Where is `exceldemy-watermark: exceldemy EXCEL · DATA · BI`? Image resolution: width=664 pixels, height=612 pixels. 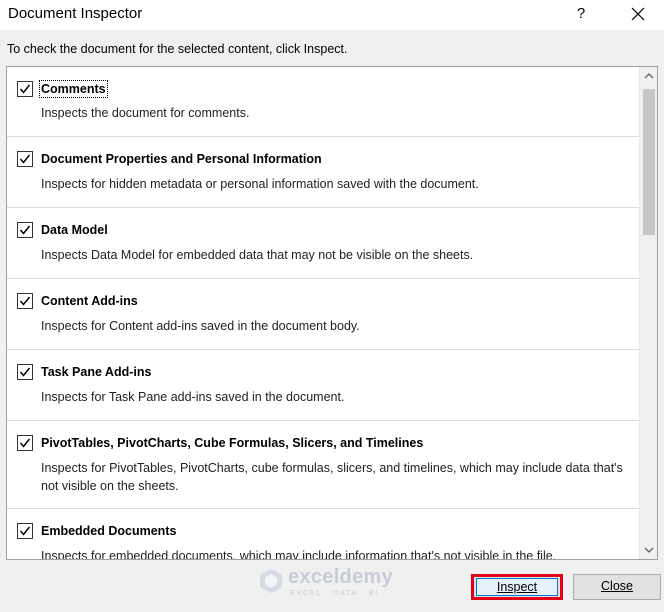
exceldemy-watermark: exceldemy EXCEL · DATA · BI is located at coordinates (333, 581).